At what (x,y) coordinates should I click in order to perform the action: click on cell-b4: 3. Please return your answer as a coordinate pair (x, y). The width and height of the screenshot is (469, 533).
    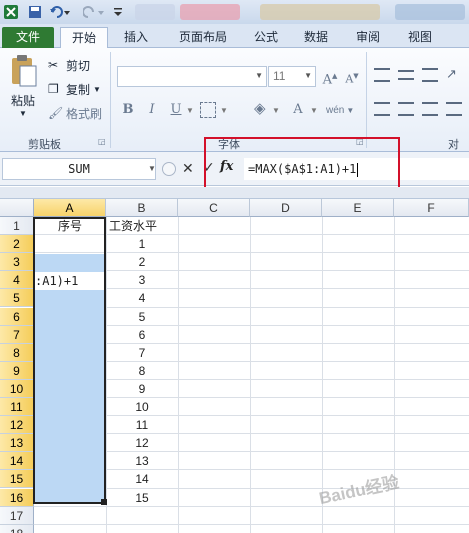
    Looking at the image, I should click on (142, 280).